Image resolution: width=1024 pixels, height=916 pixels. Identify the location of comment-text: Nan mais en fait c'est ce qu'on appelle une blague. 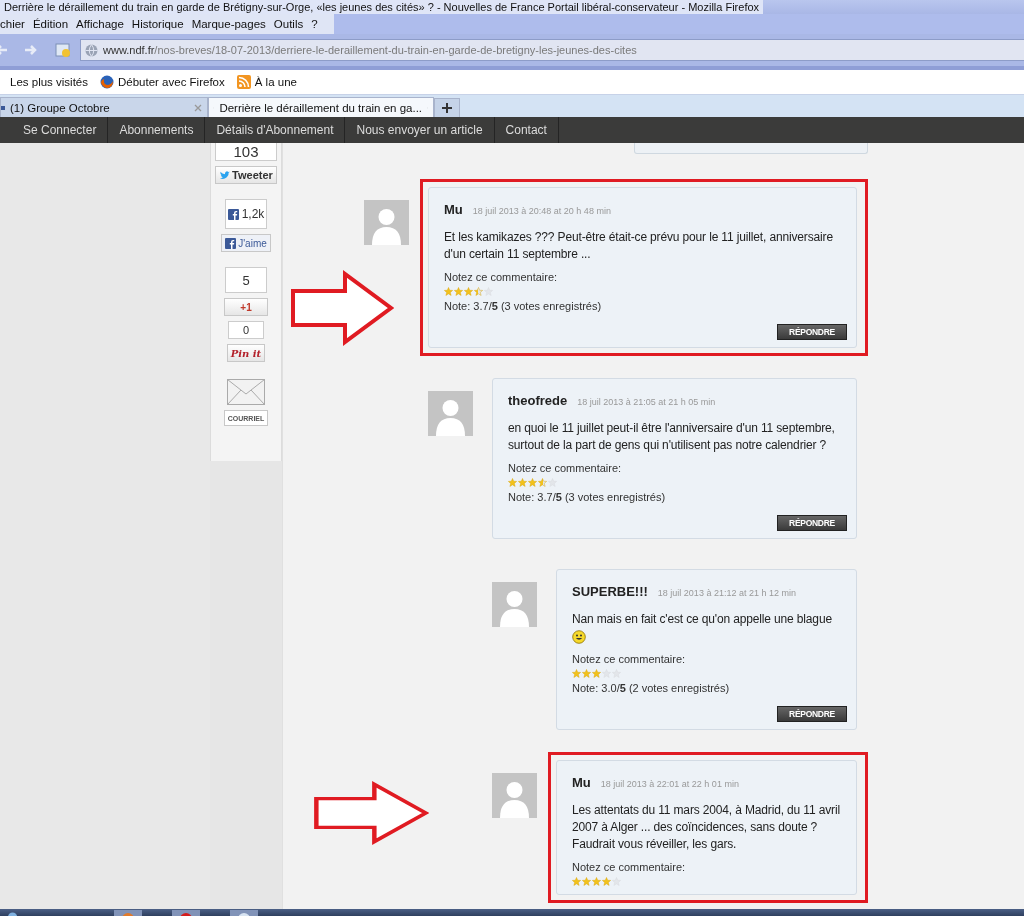
(709, 628).